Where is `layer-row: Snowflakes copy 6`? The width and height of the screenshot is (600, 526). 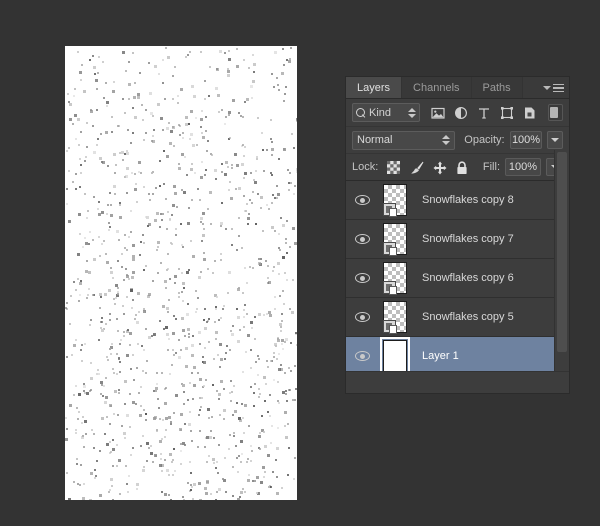
layer-row: Snowflakes copy 6 is located at coordinates (457, 278).